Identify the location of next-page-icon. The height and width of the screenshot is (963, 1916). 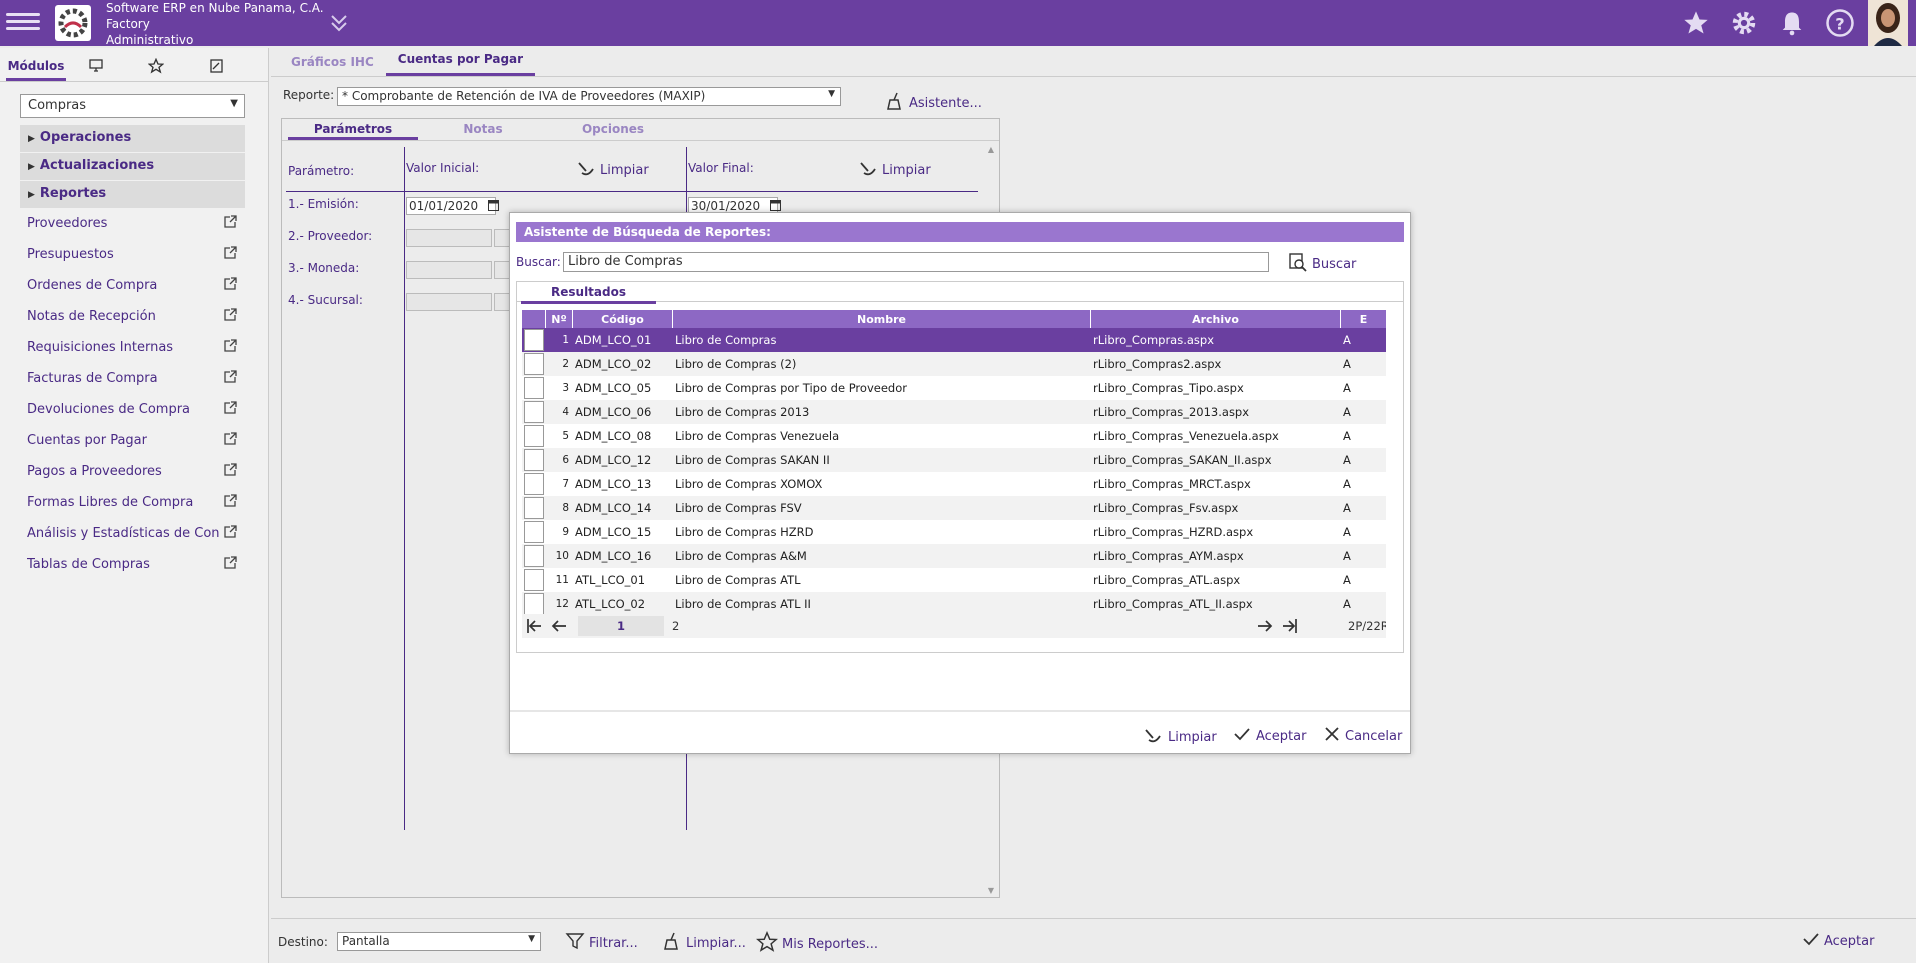
(1265, 627).